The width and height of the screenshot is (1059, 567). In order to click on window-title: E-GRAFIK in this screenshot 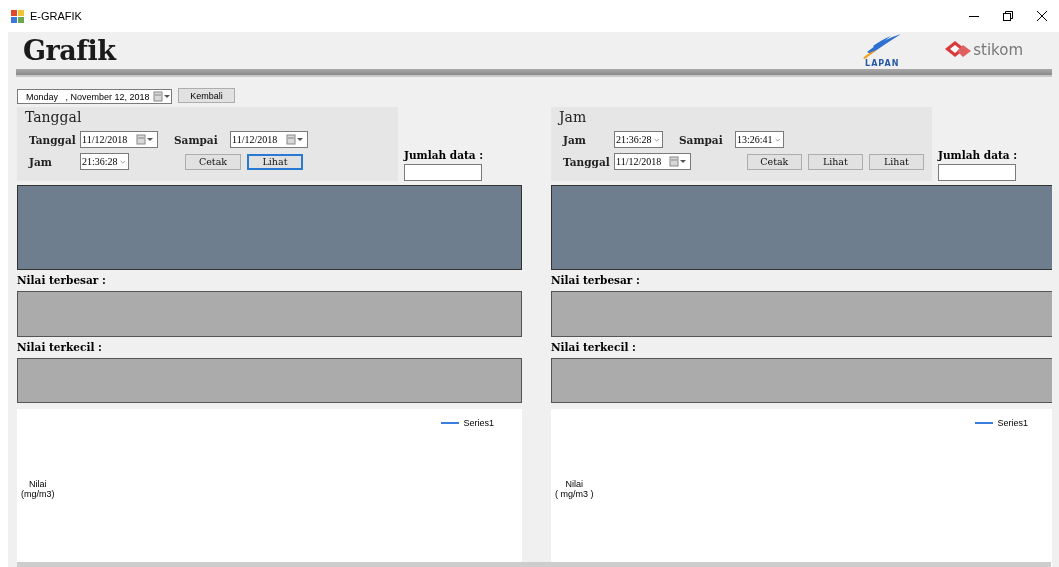, I will do `click(56, 16)`.